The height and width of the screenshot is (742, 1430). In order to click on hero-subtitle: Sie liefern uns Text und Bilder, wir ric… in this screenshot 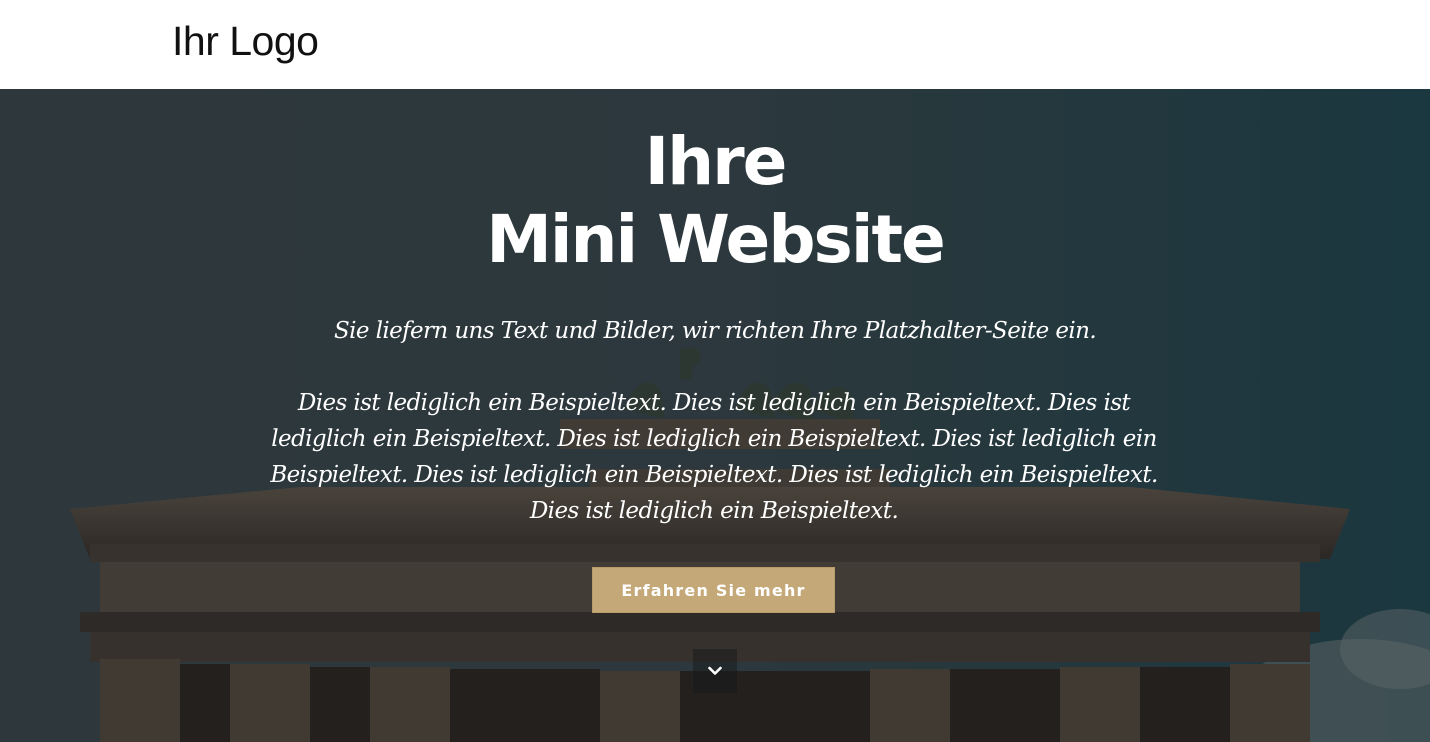, I will do `click(715, 331)`.